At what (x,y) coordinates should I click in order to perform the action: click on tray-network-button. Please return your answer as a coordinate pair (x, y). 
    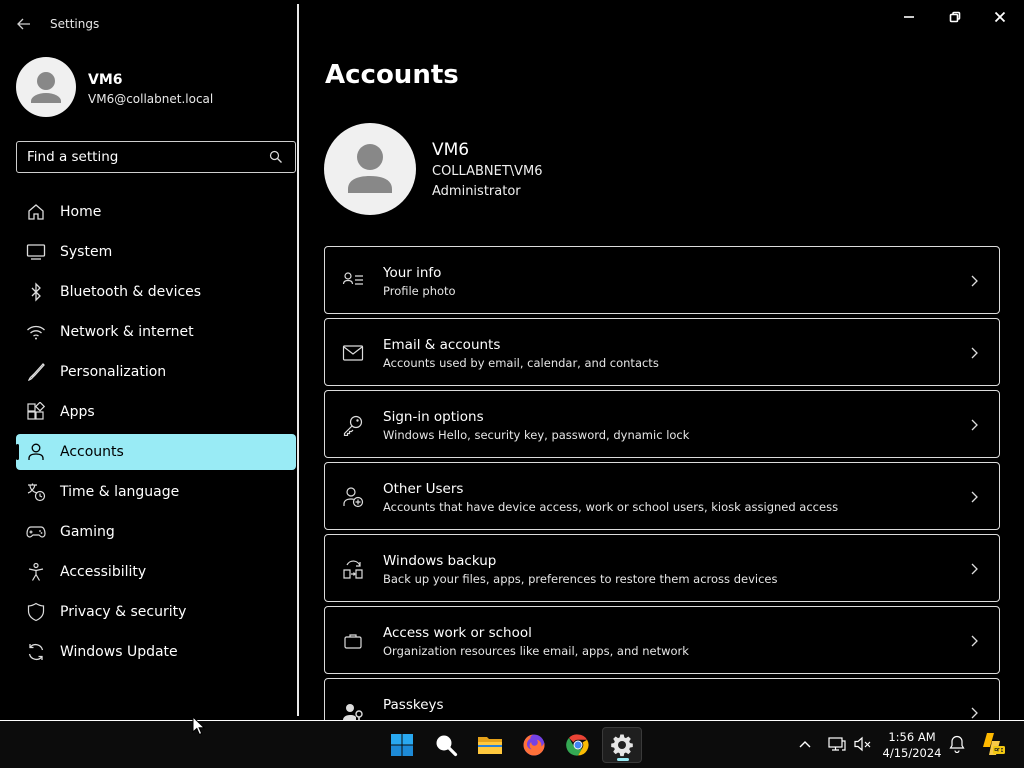
    Looking at the image, I should click on (837, 744).